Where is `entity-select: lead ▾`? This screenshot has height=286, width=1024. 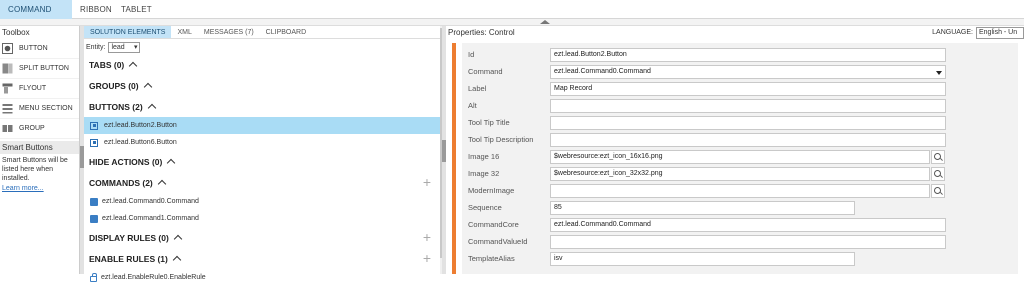
entity-select: lead ▾ is located at coordinates (124, 47).